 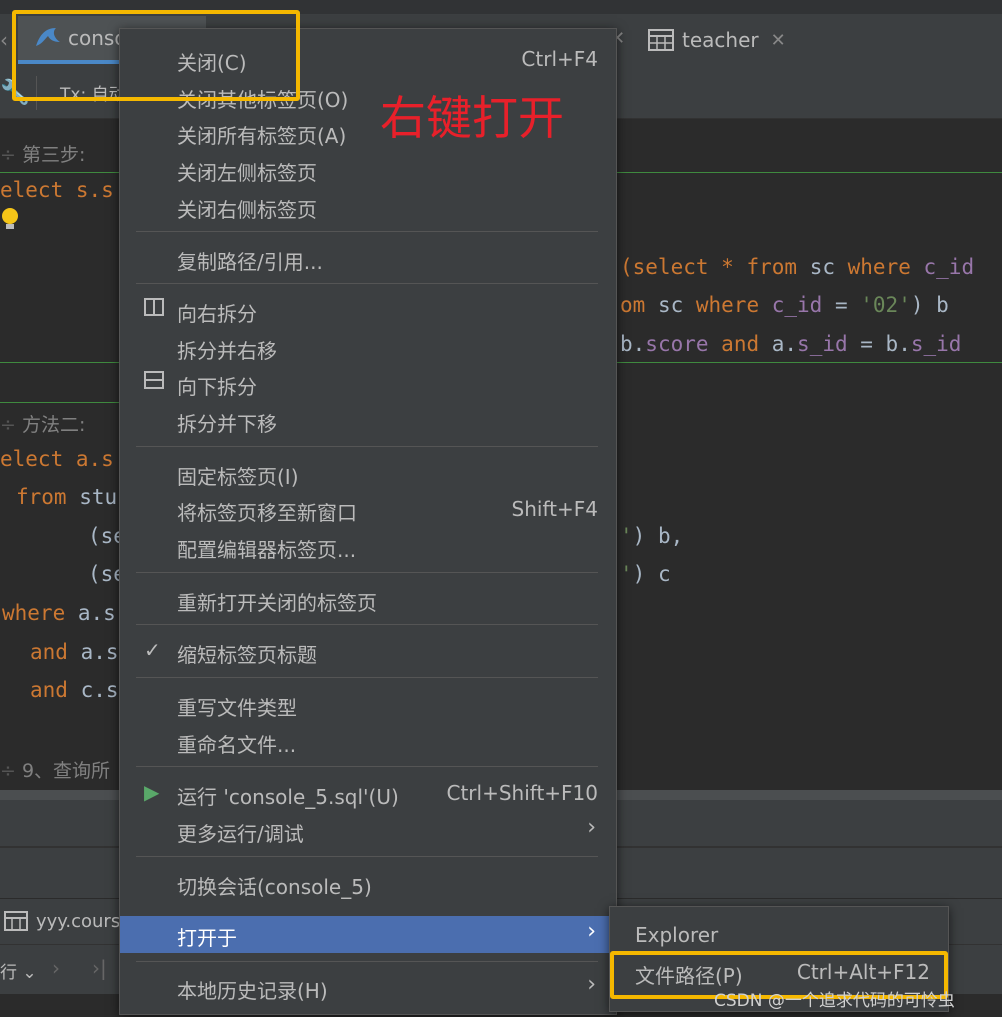 What do you see at coordinates (67, 497) in the screenshot?
I see `code-line: from stu` at bounding box center [67, 497].